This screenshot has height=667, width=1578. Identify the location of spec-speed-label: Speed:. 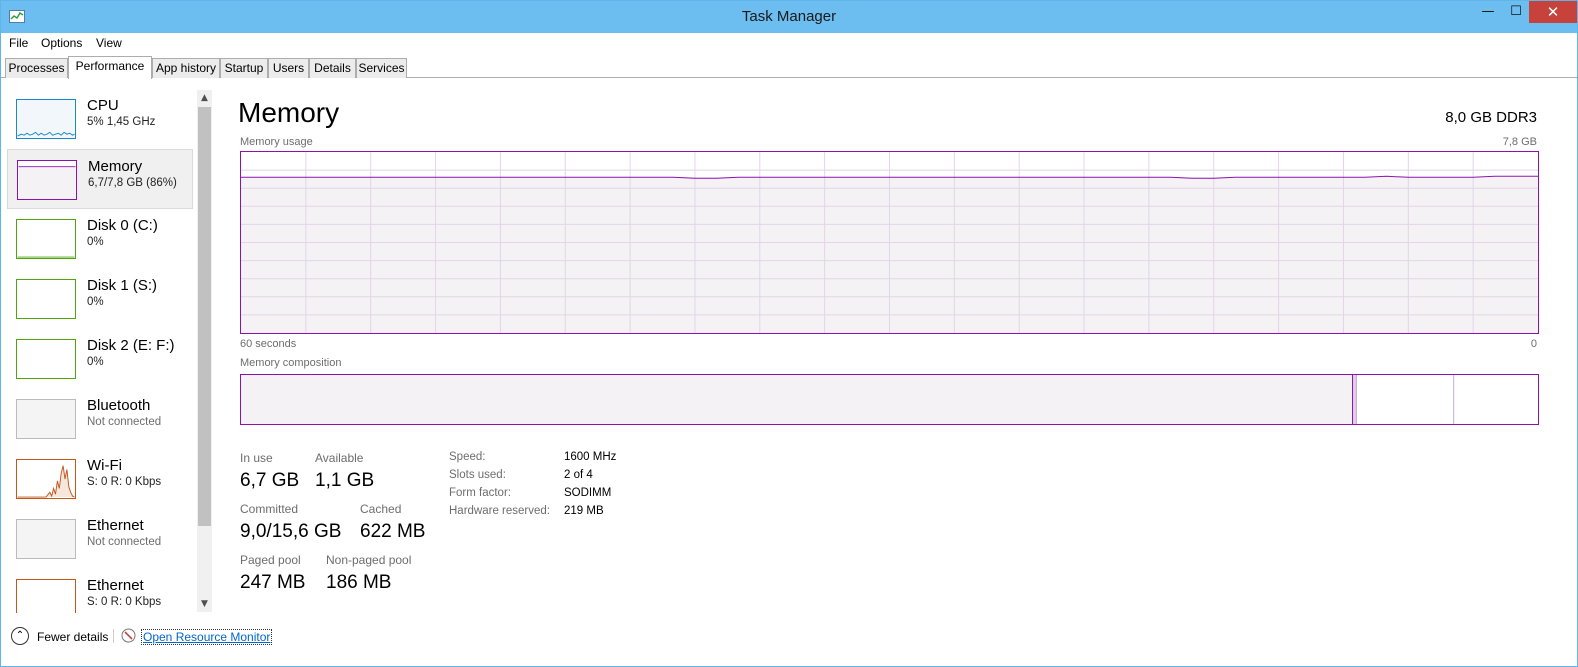
(467, 457).